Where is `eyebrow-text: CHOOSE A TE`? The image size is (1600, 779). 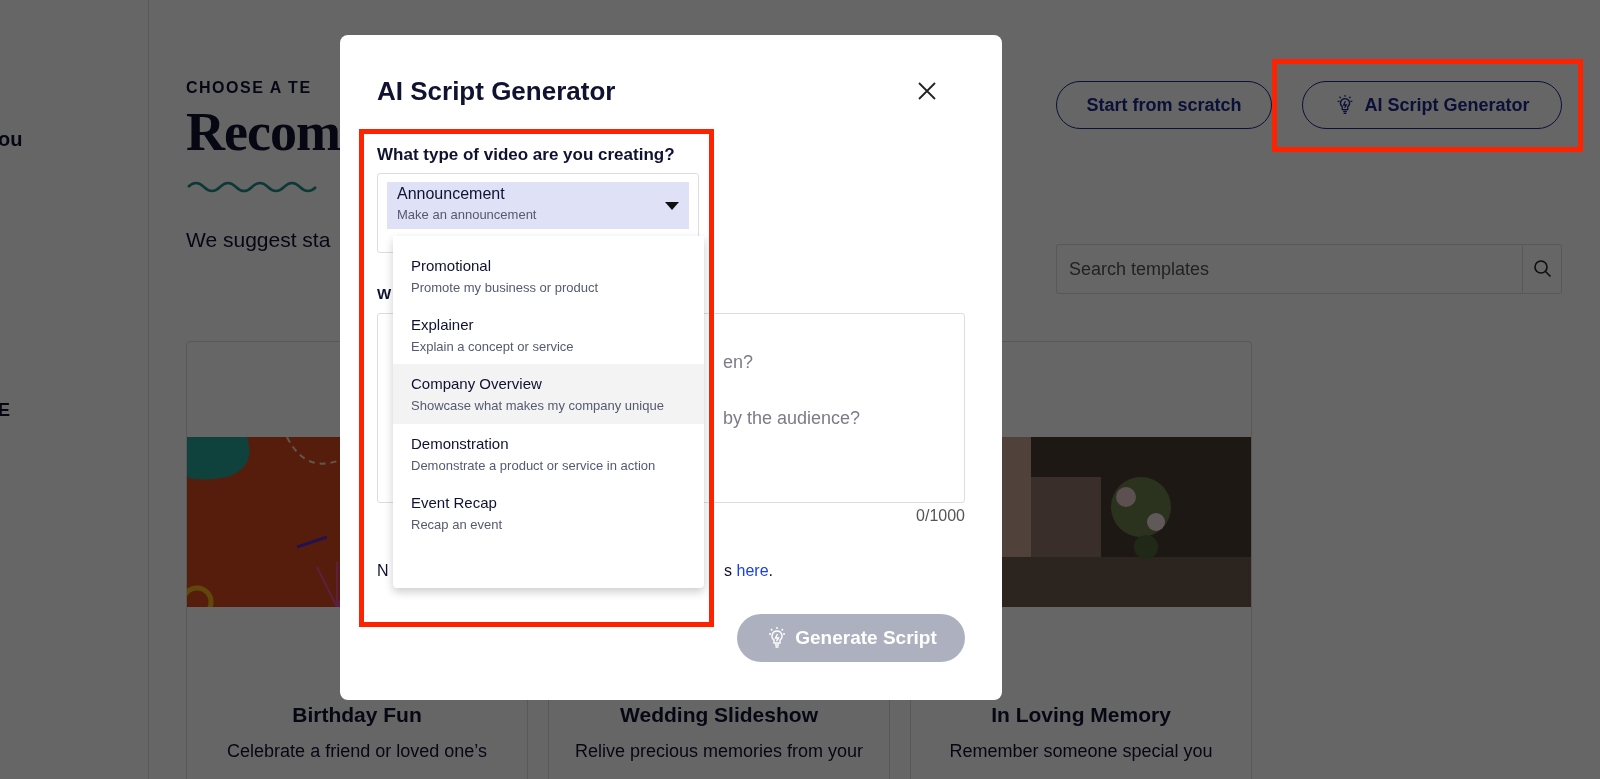 eyebrow-text: CHOOSE A TE is located at coordinates (249, 88).